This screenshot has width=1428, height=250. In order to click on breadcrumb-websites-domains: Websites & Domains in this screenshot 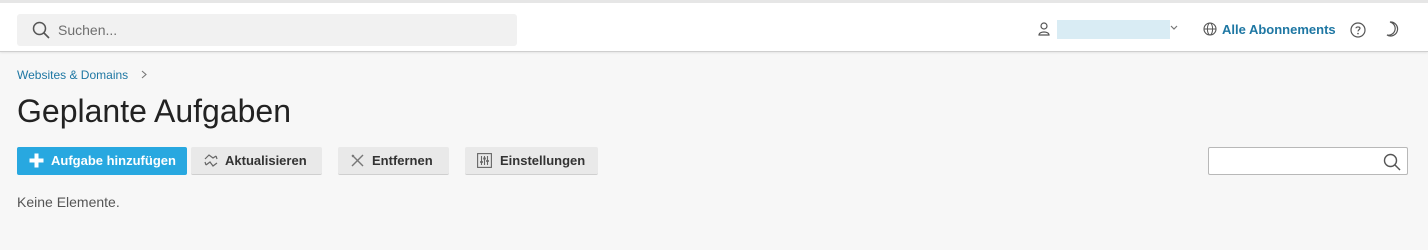, I will do `click(72, 75)`.